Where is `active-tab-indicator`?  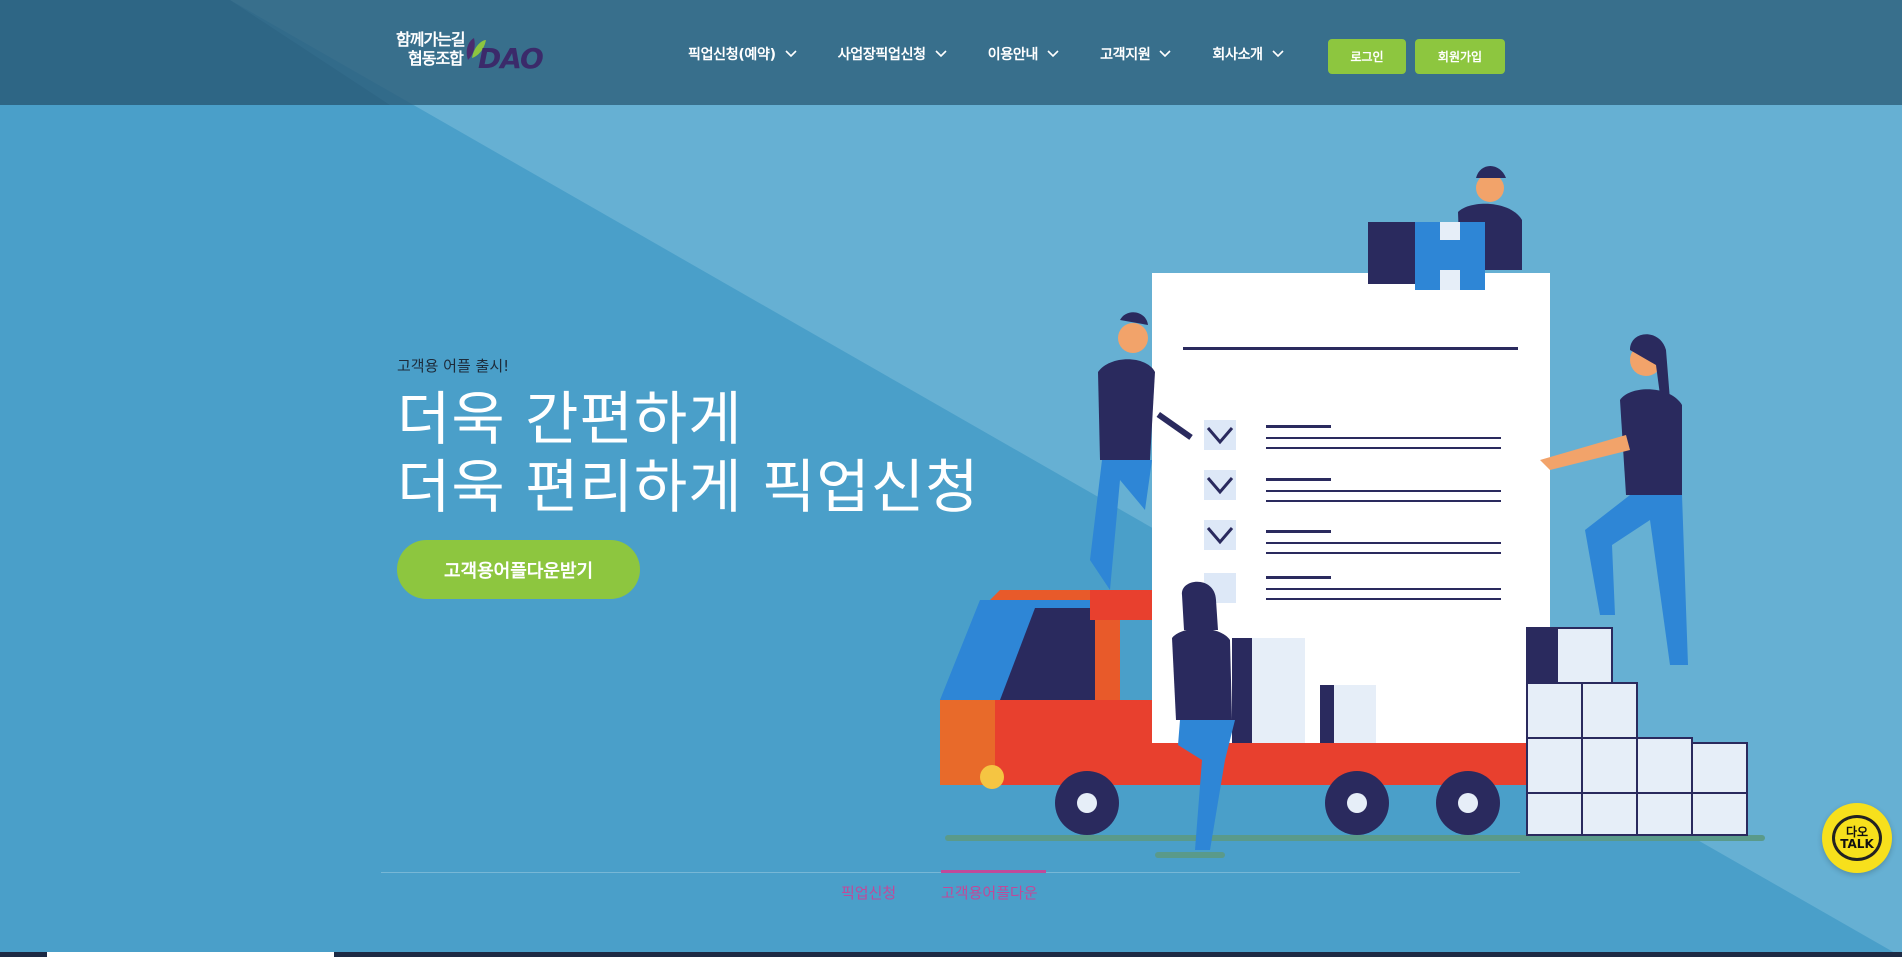 active-tab-indicator is located at coordinates (993, 871).